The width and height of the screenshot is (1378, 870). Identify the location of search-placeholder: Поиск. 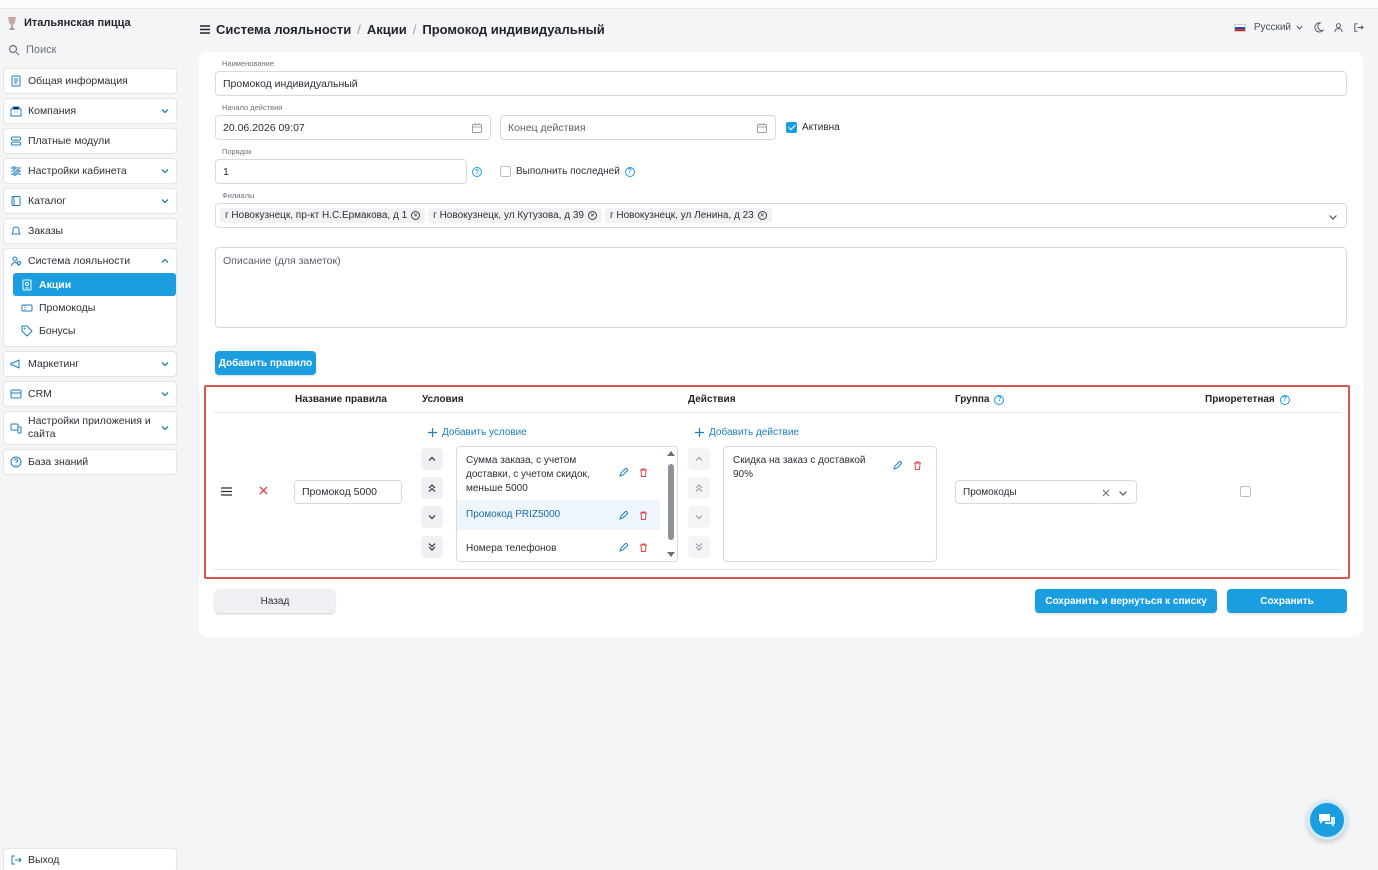
(41, 50).